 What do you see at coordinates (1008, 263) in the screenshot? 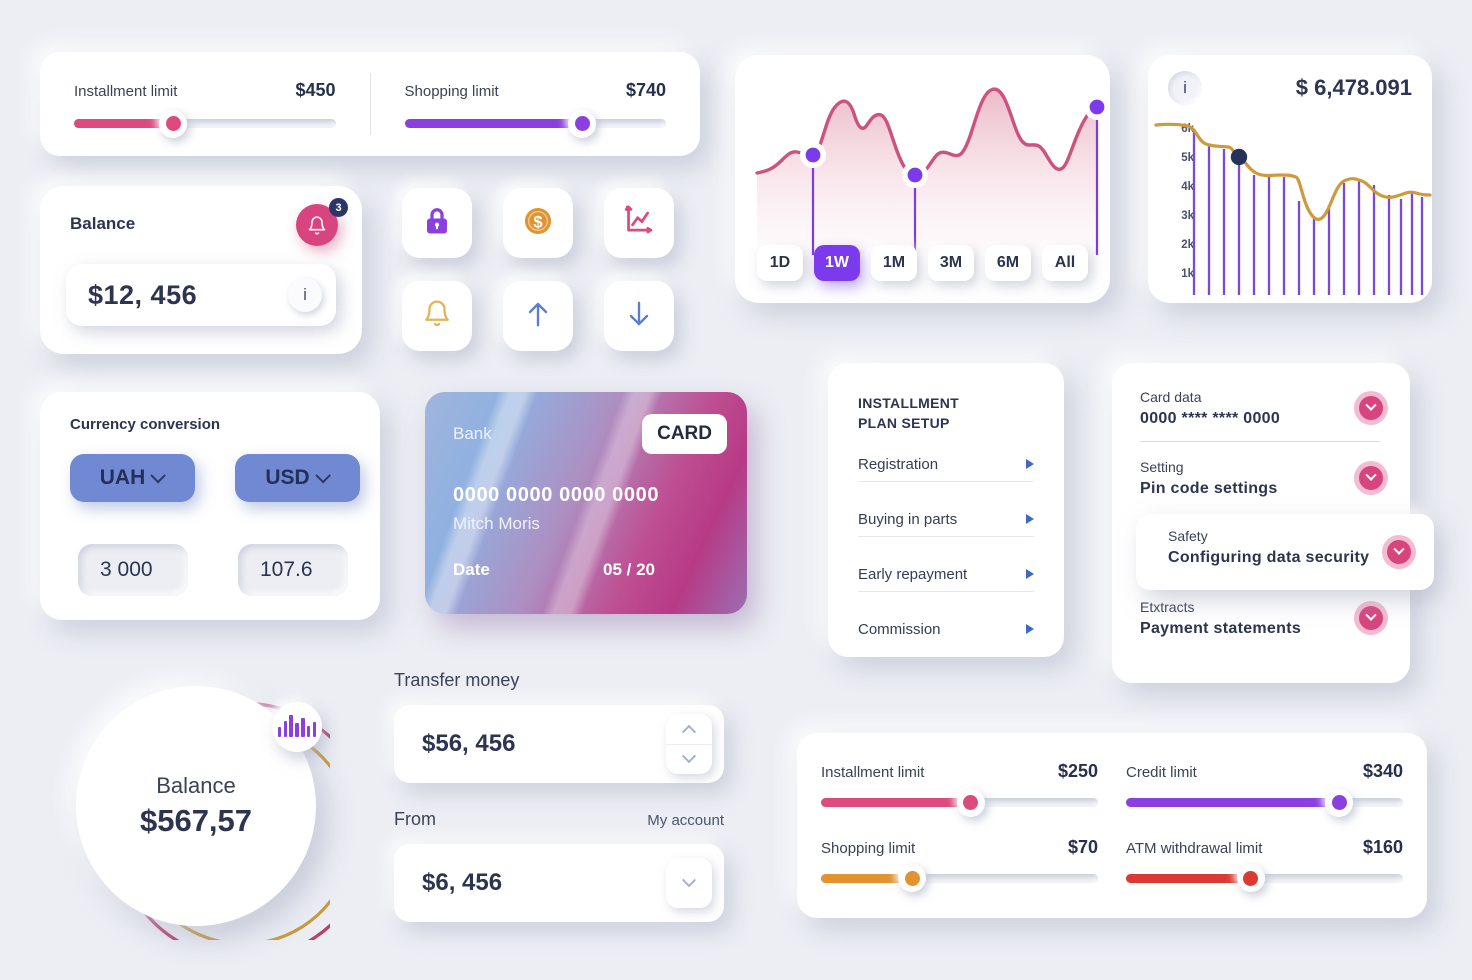
I see `period-button-6m: 6M` at bounding box center [1008, 263].